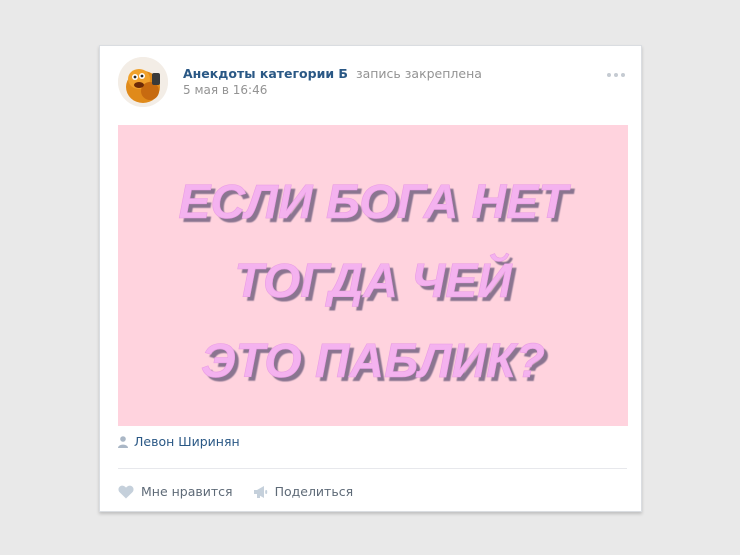  I want to click on community-avatar, so click(143, 82).